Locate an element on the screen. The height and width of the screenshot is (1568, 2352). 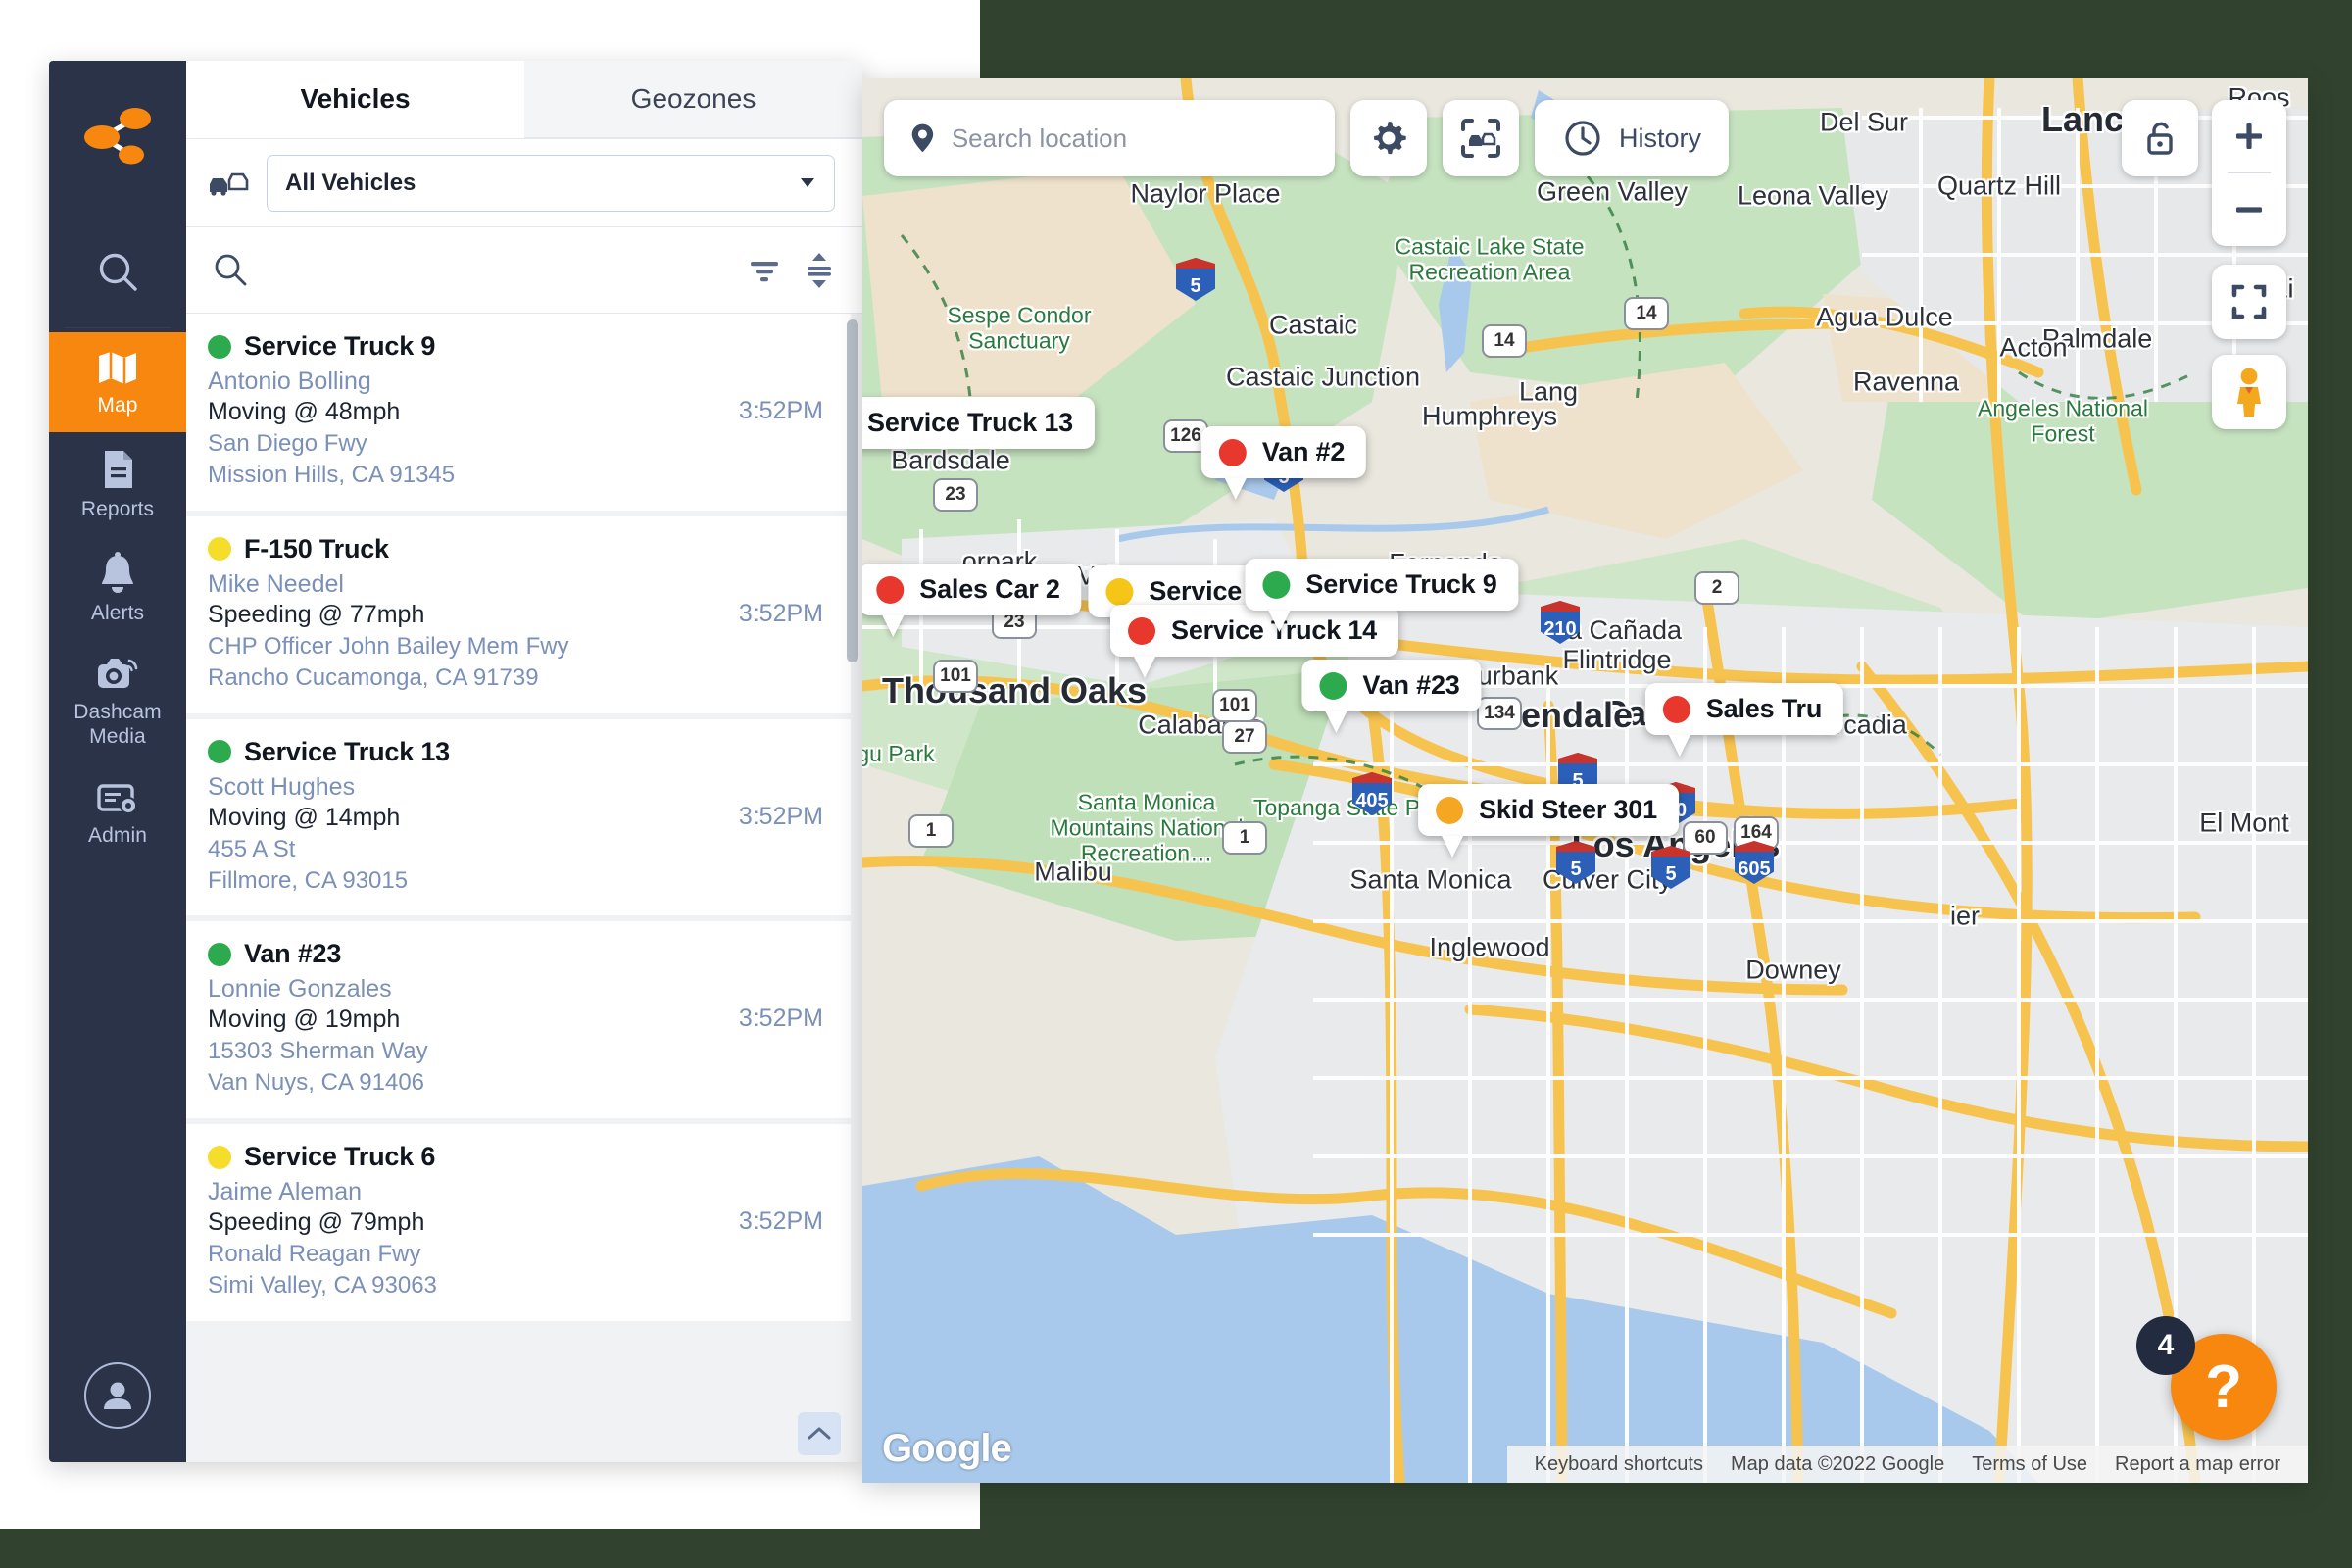
map-vehicle-marker: Service Truck 9 is located at coordinates (1382, 595).